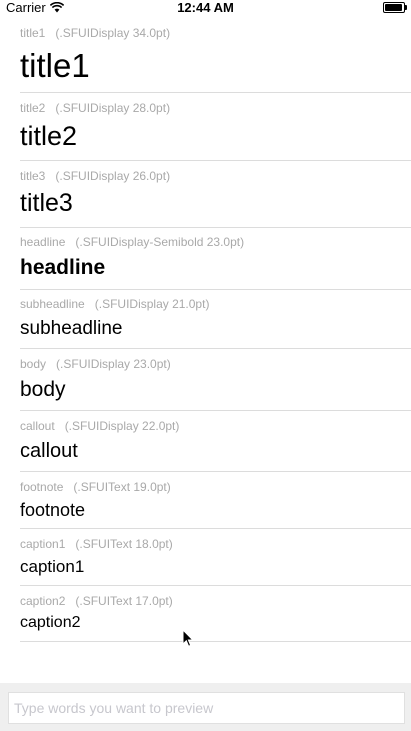 The height and width of the screenshot is (731, 411). Describe the element at coordinates (49, 451) in the screenshot. I see `style-sample: callout` at that location.